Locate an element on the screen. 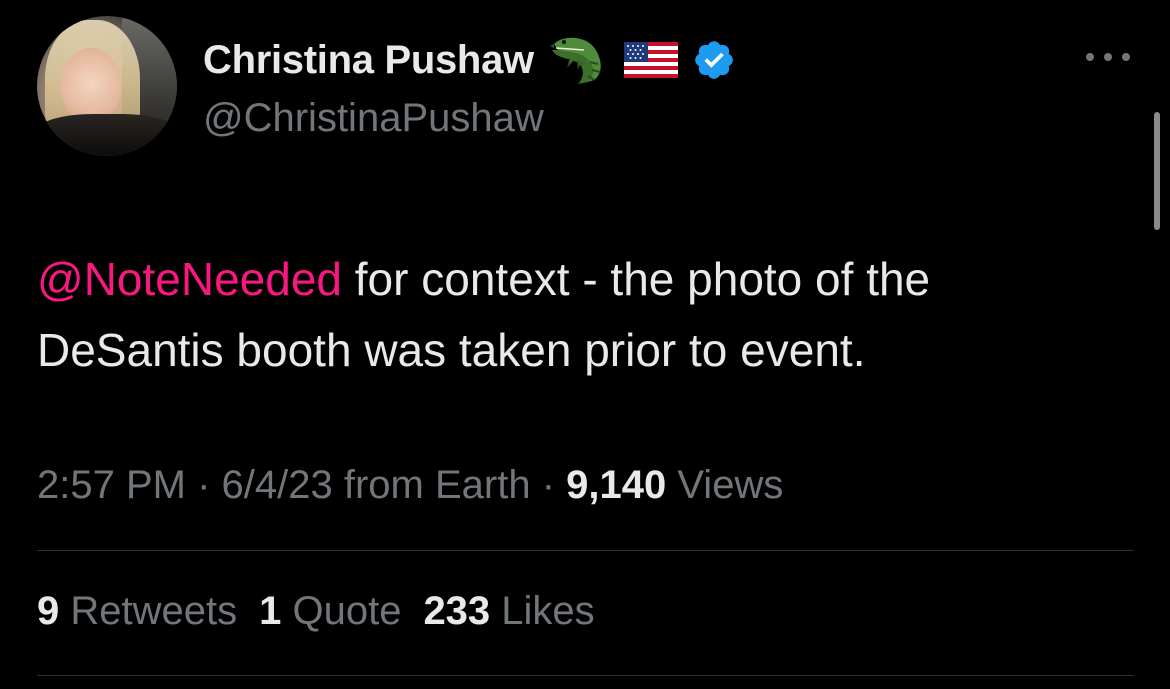 This screenshot has height=689, width=1170. likes-count: 233 is located at coordinates (457, 611).